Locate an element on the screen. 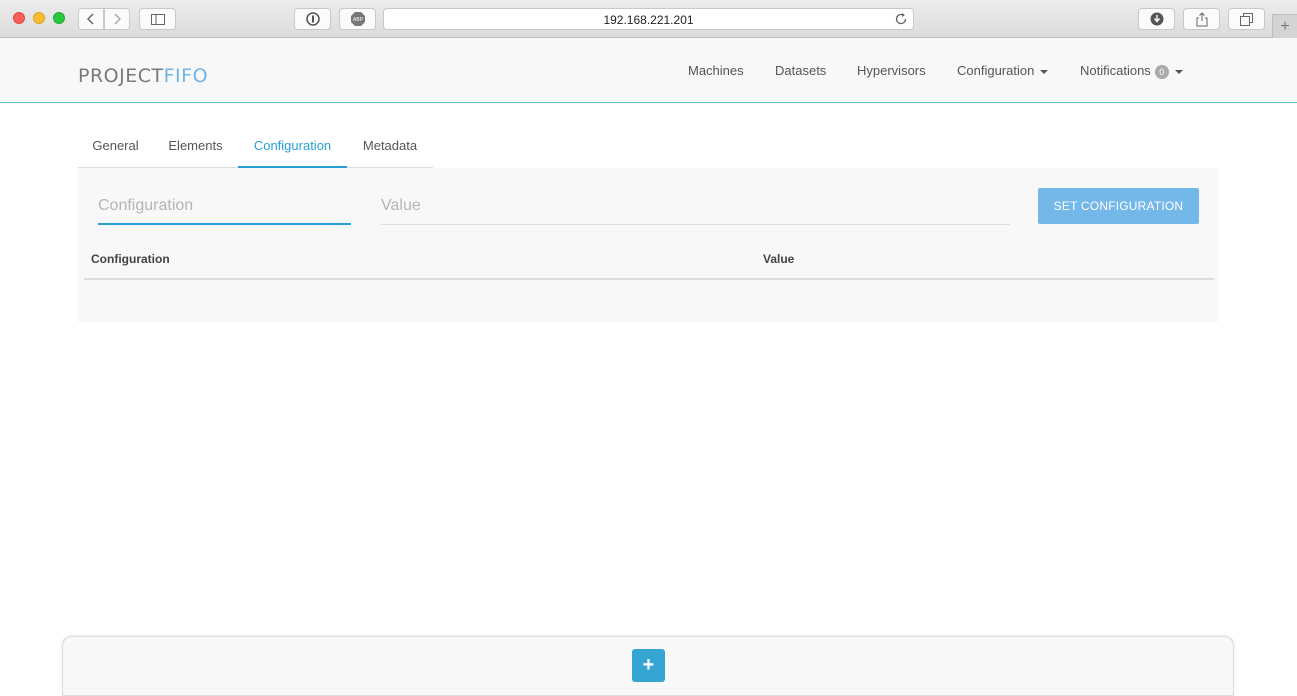 The width and height of the screenshot is (1297, 696). browser-toolbar: ABP 192.168.221.201 + is located at coordinates (648, 19).